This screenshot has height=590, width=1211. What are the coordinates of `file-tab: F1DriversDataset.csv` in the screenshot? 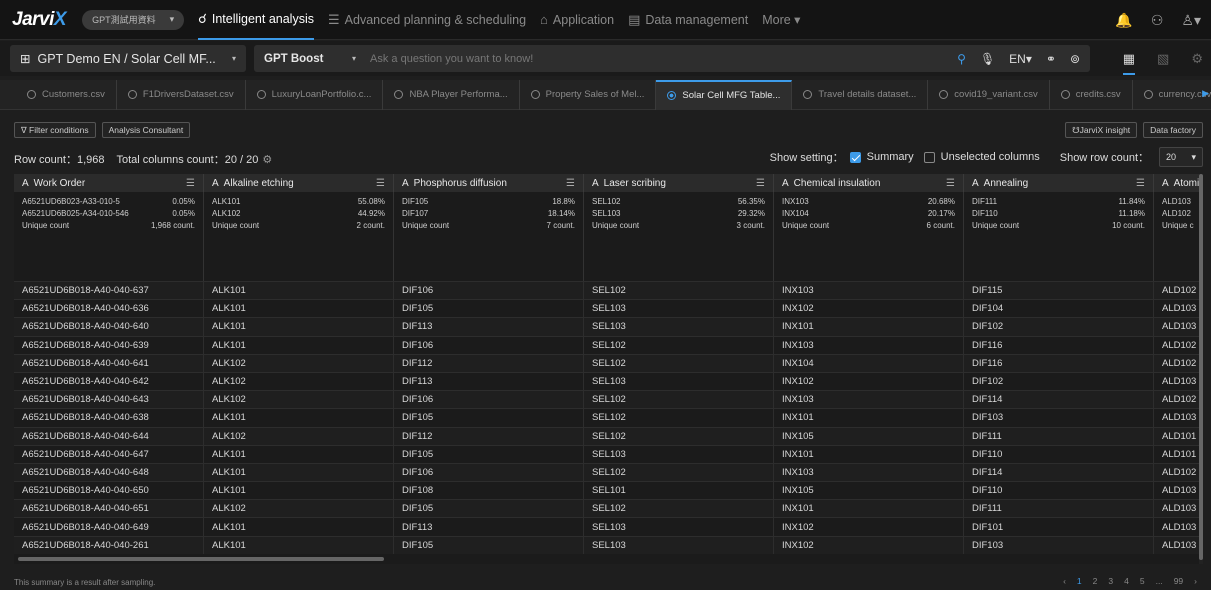 It's located at (181, 94).